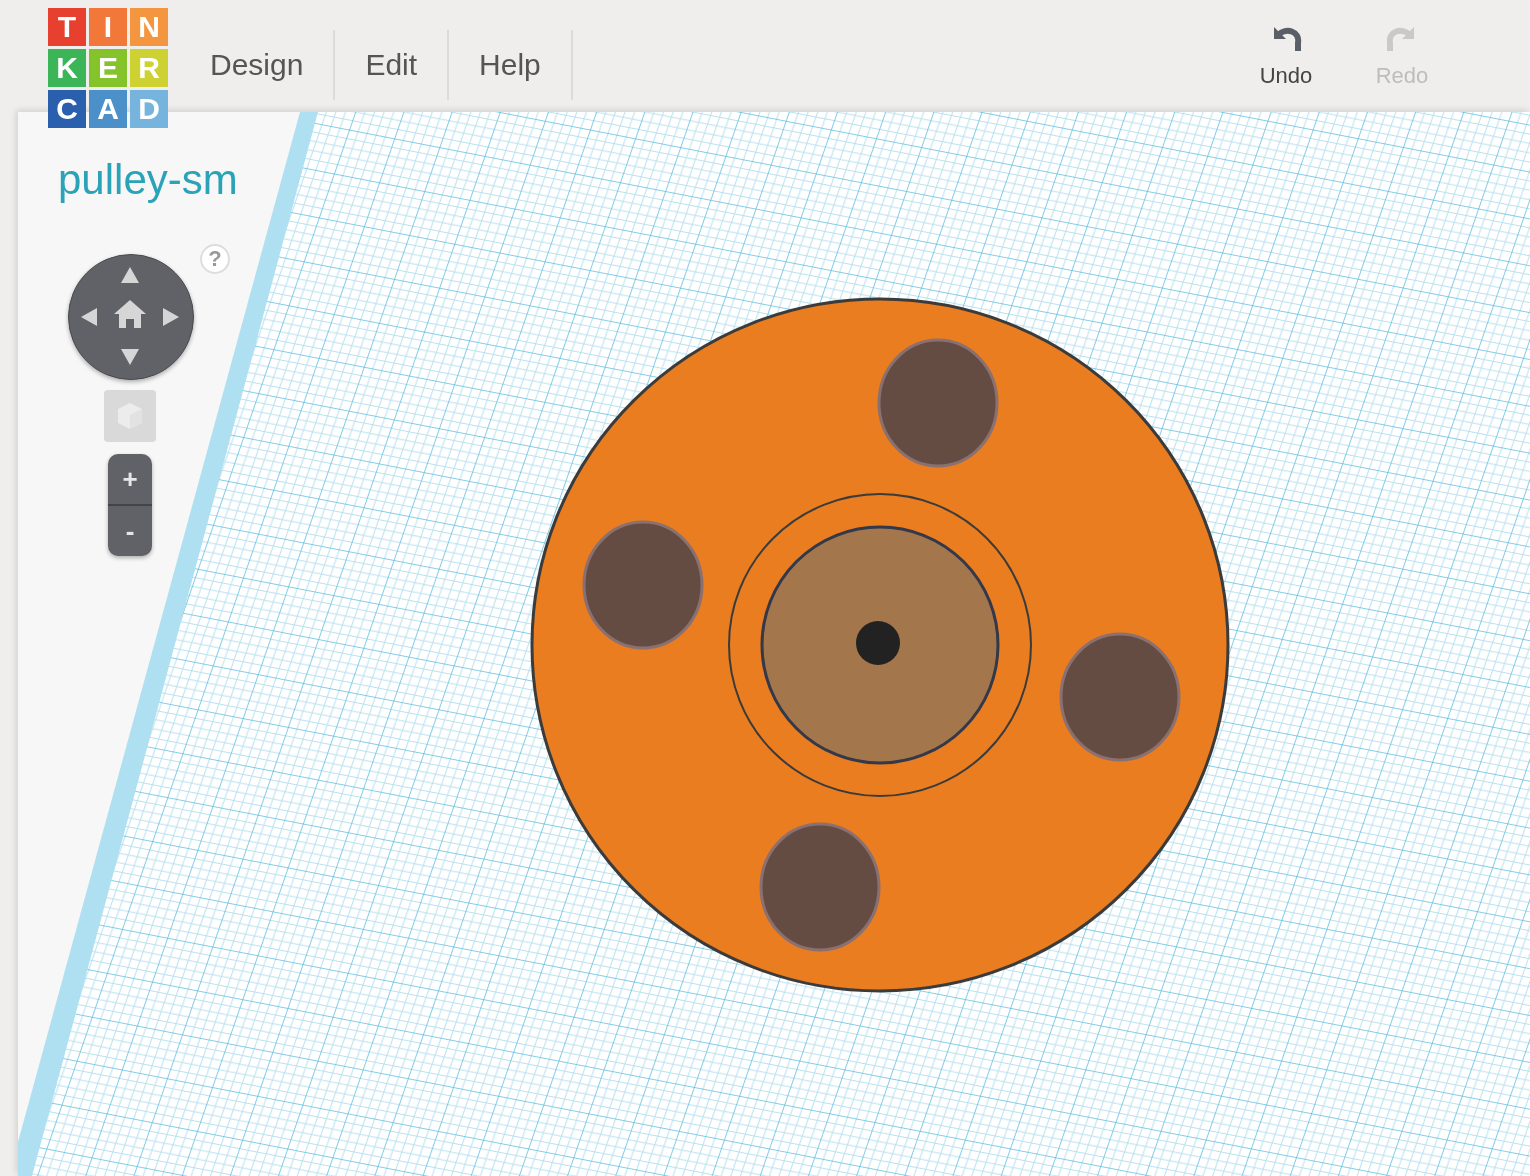  Describe the element at coordinates (149, 27) in the screenshot. I see `logo-tile: N` at that location.